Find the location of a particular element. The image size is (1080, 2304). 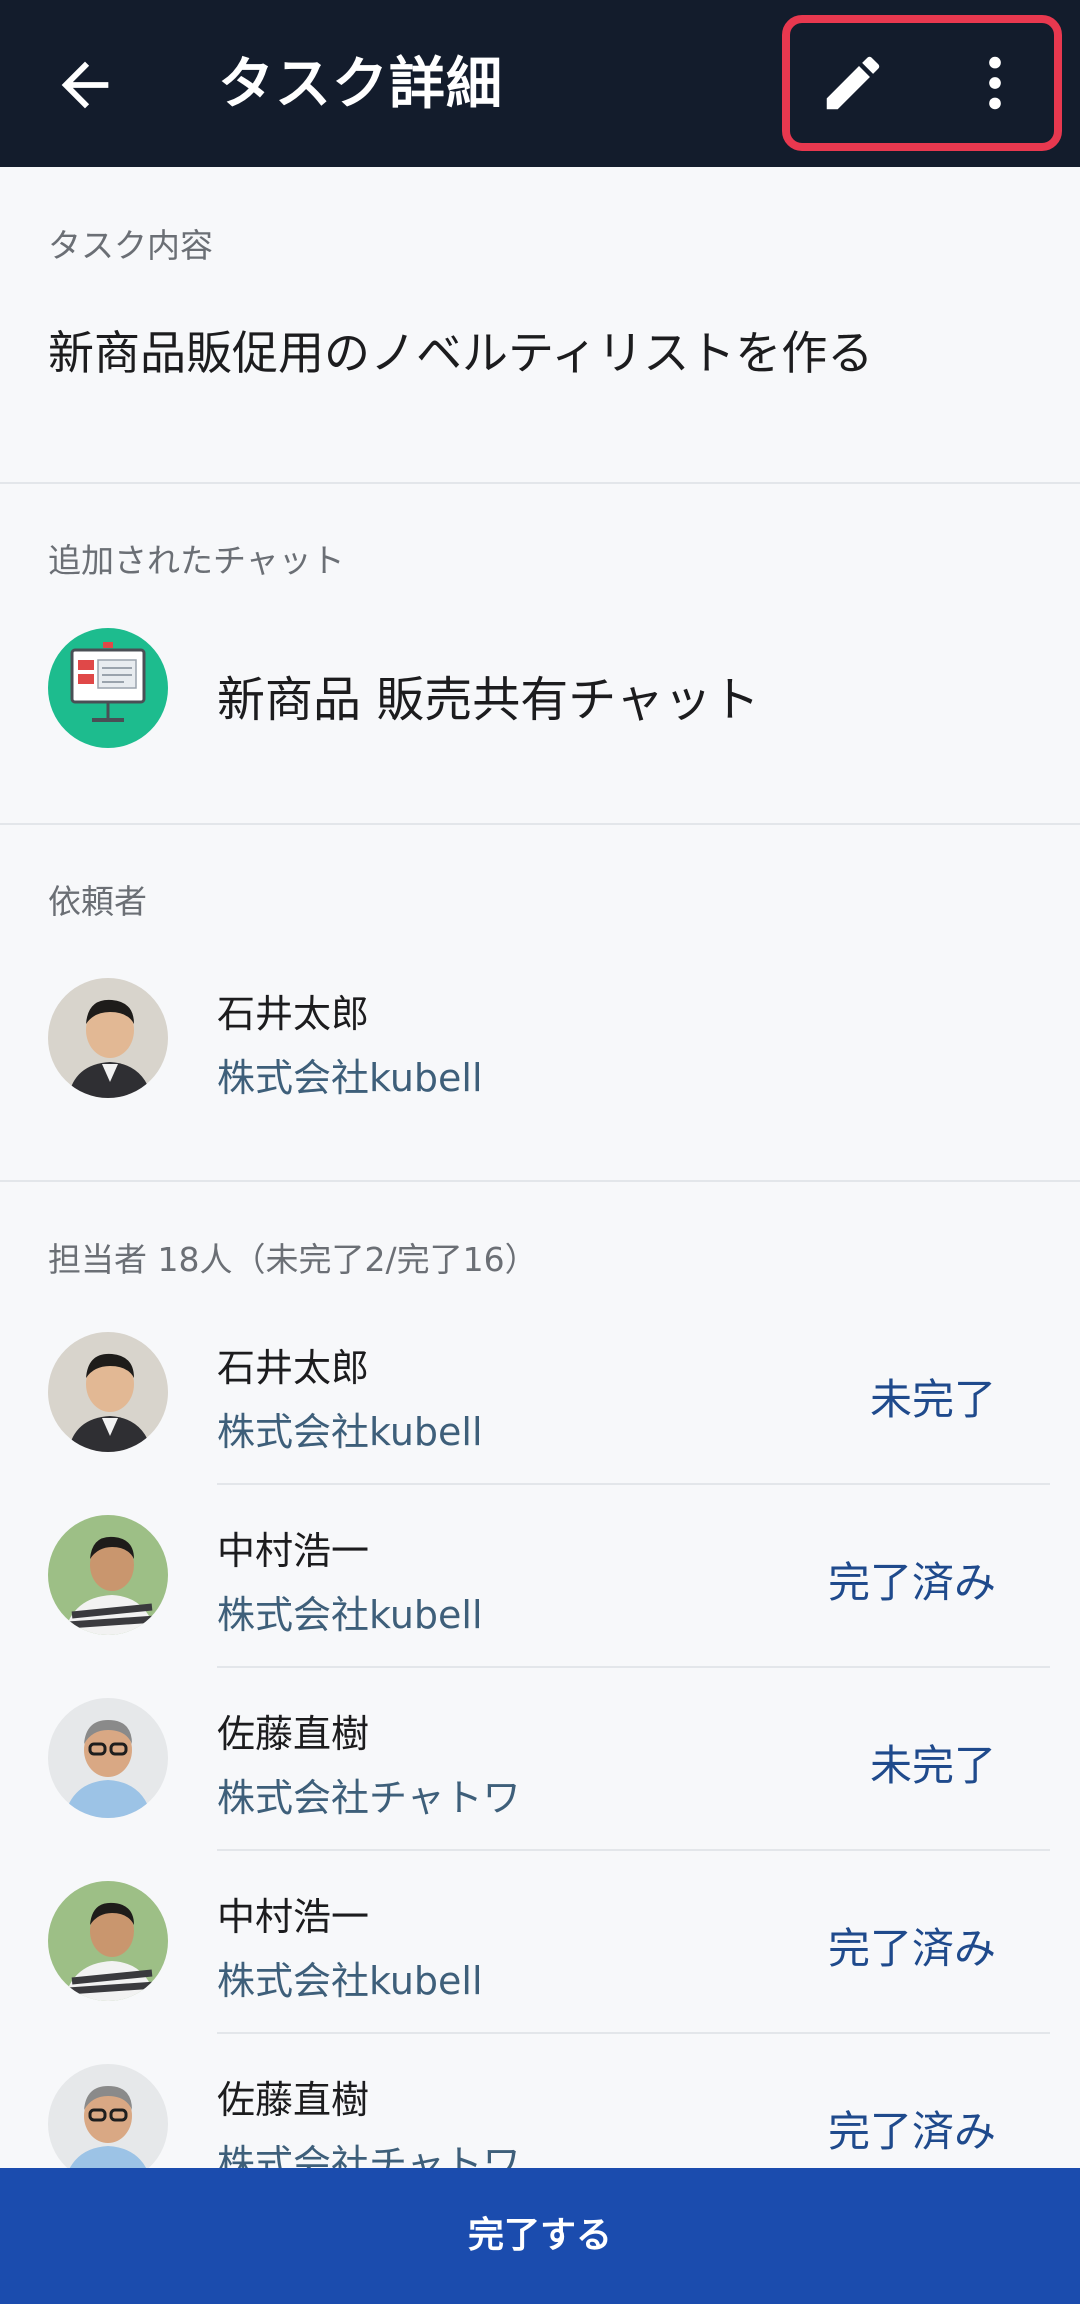

chat-section-label: 追加されたチャット is located at coordinates (196, 560).